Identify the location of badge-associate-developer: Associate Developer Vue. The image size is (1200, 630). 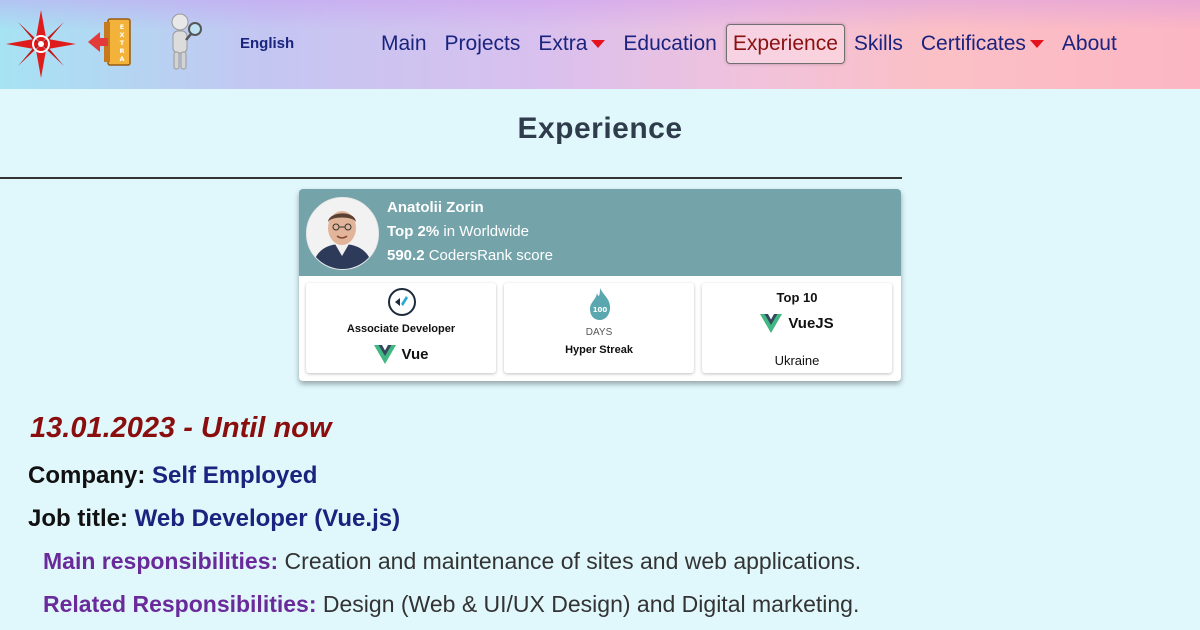
(401, 328).